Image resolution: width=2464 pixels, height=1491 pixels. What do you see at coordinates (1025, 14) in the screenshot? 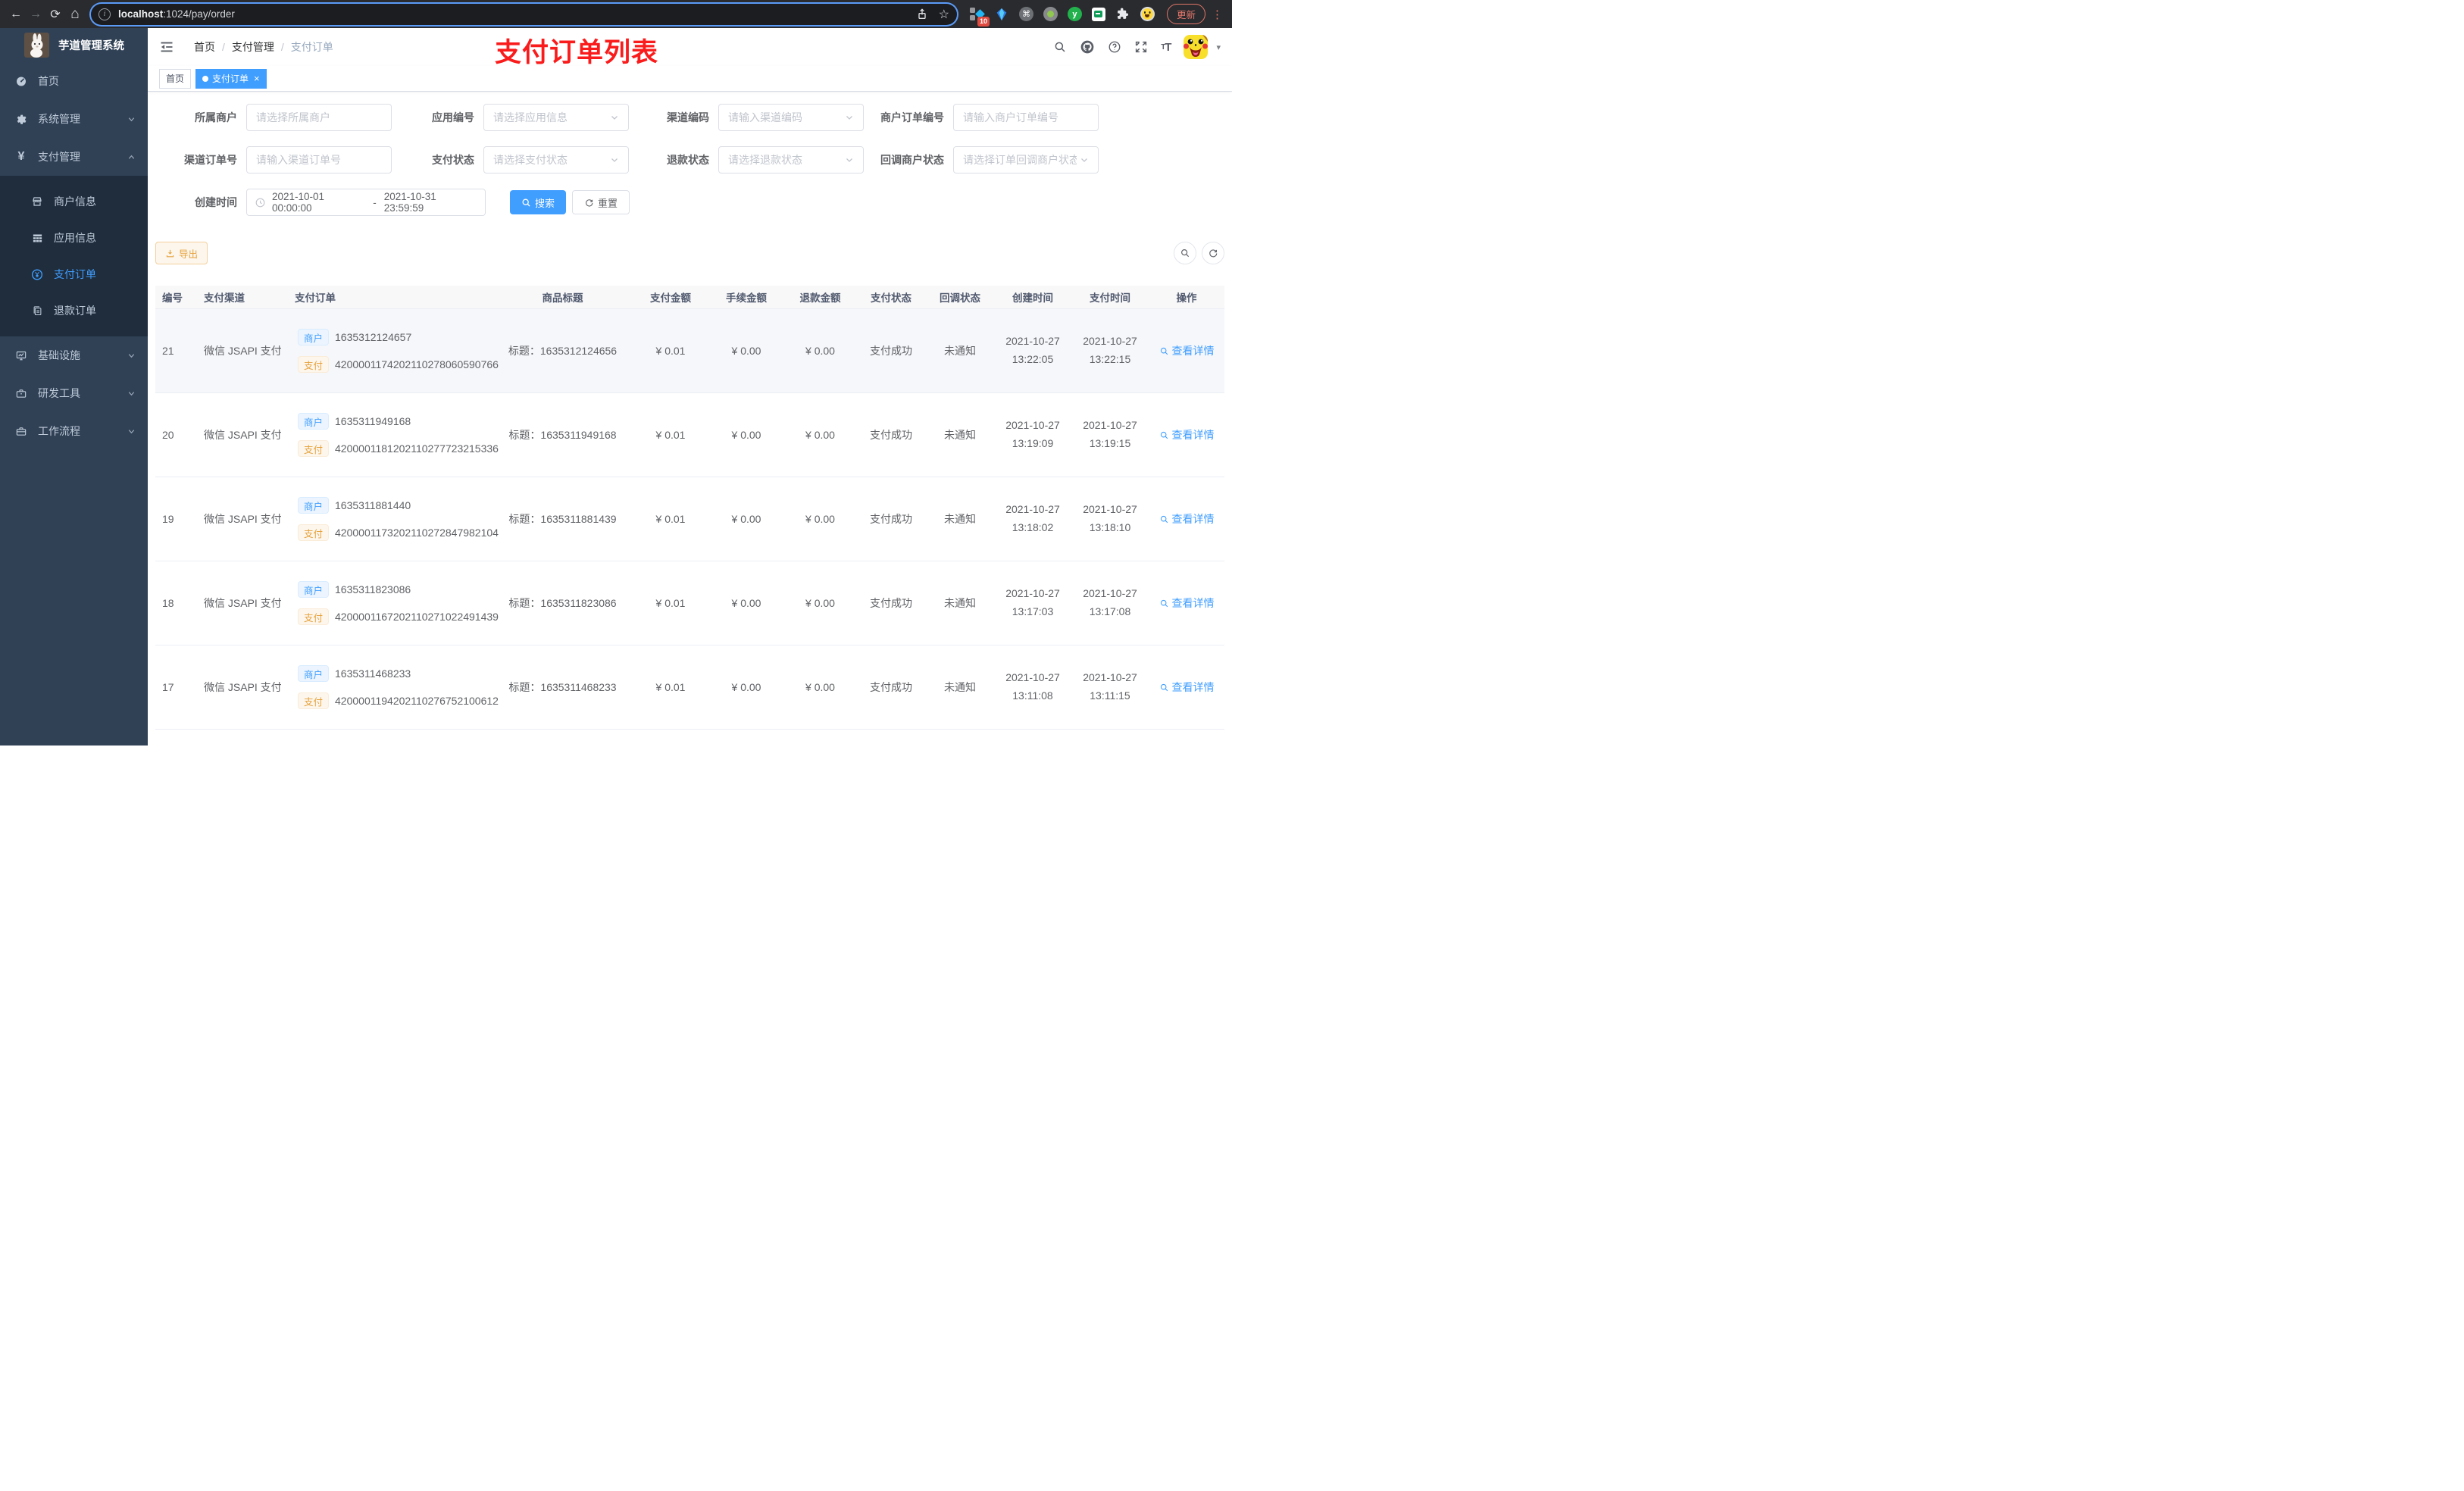
I see `extension-command-icon: ⌘` at bounding box center [1025, 14].